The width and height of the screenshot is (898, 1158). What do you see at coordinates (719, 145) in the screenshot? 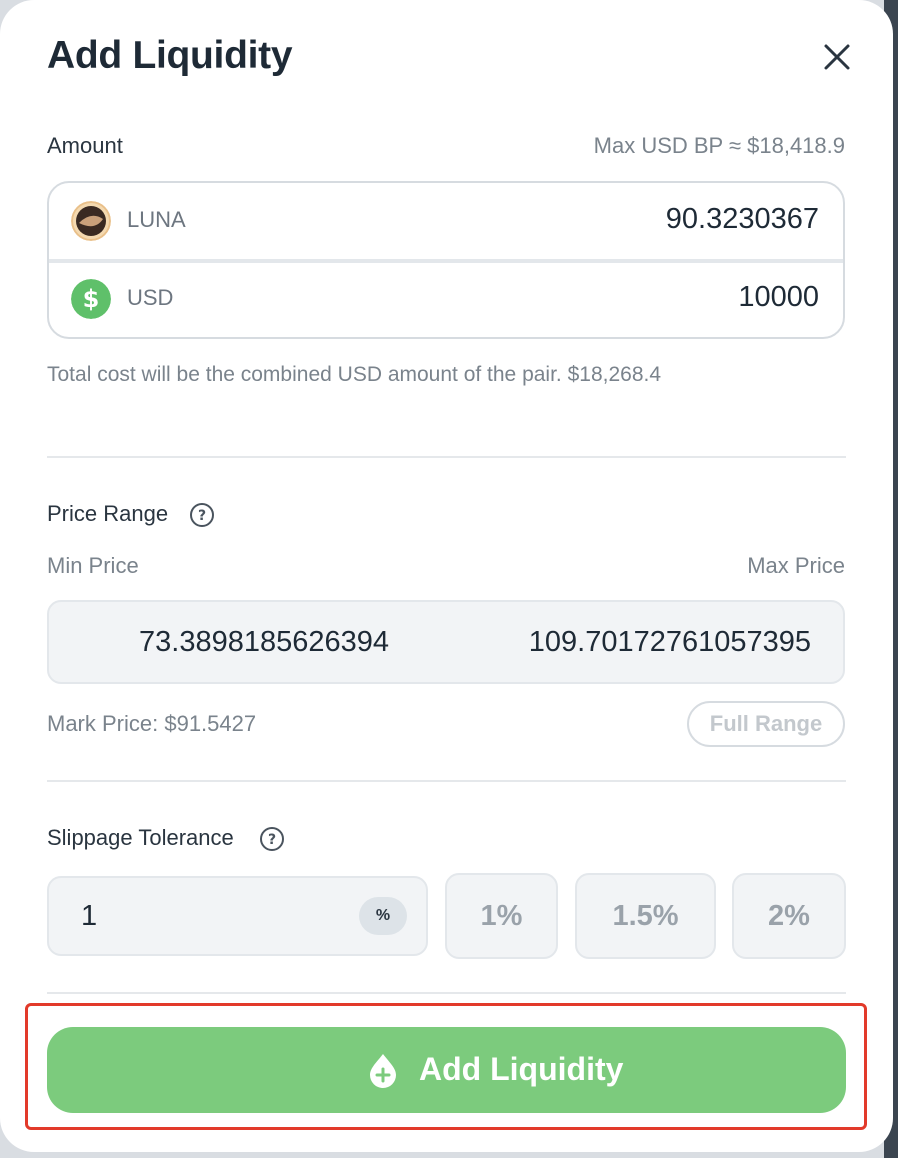
I see `max-usd-bp: Max USD BP ≈ $18,418.9` at bounding box center [719, 145].